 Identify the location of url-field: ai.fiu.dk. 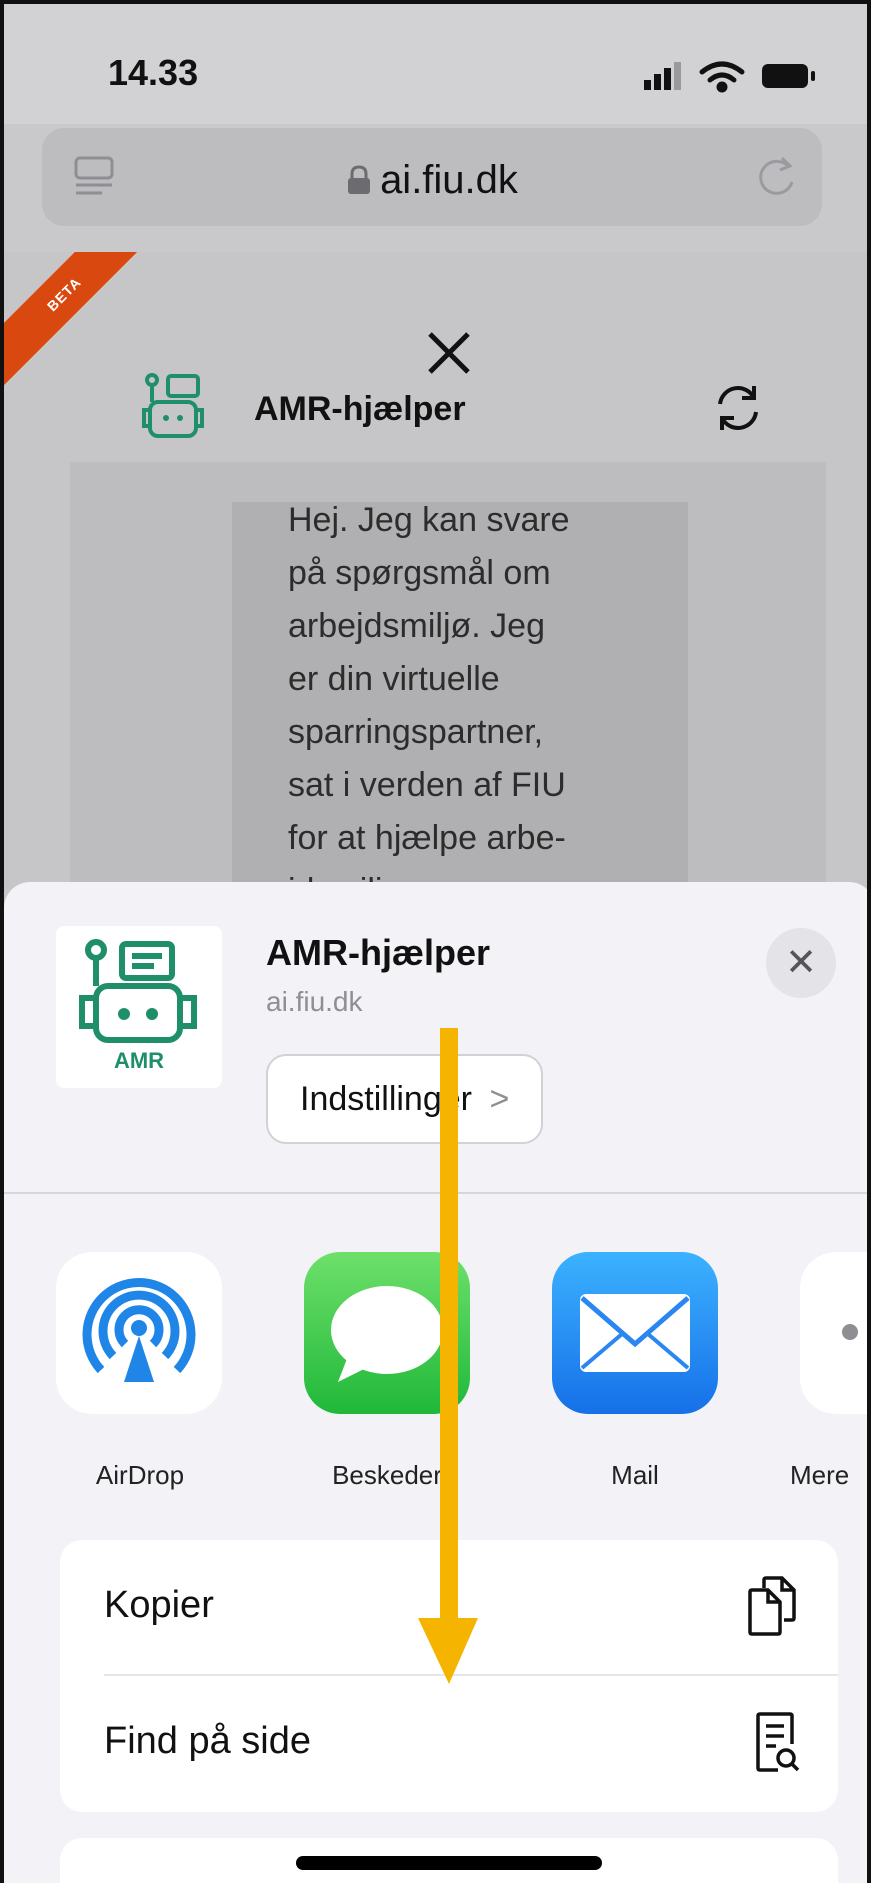
(432, 180).